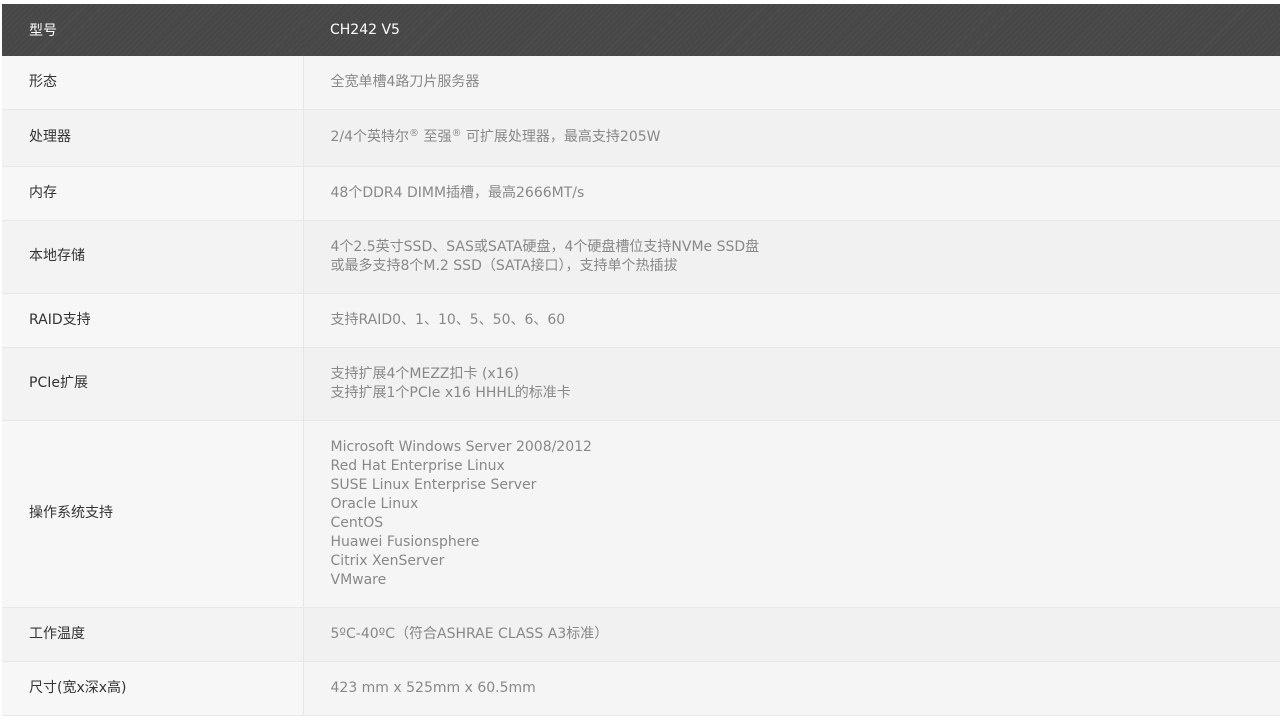 The width and height of the screenshot is (1282, 723). Describe the element at coordinates (461, 446) in the screenshot. I see `value-line: Microsoft Windows Server 2008/2012` at that location.